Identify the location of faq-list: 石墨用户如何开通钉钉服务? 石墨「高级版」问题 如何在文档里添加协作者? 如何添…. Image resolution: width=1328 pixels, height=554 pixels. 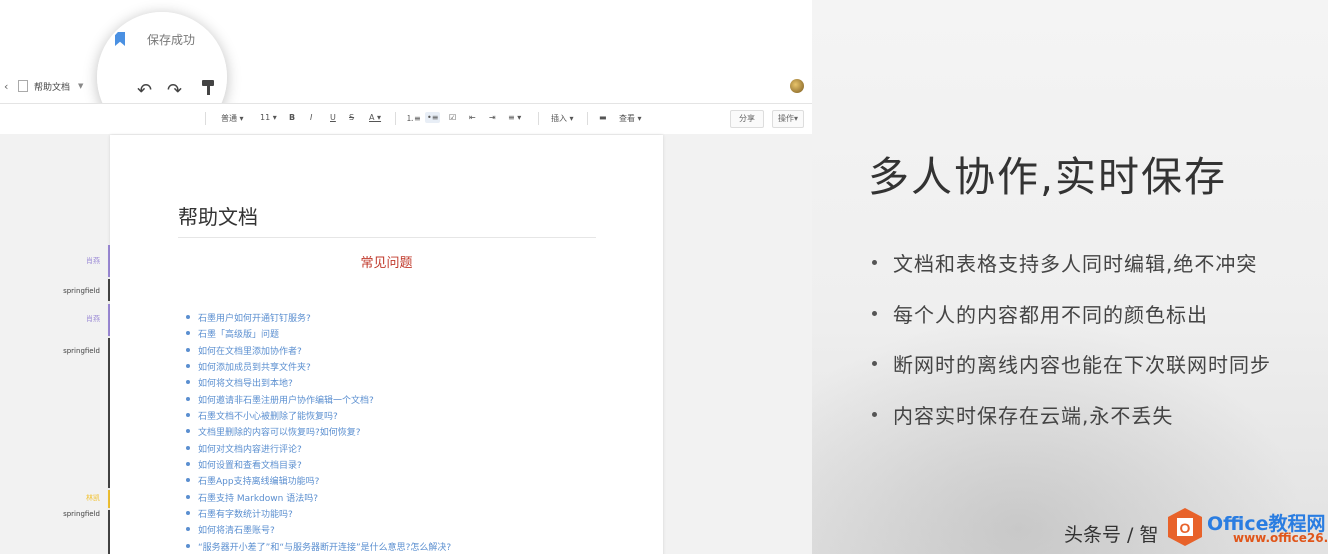
(318, 432).